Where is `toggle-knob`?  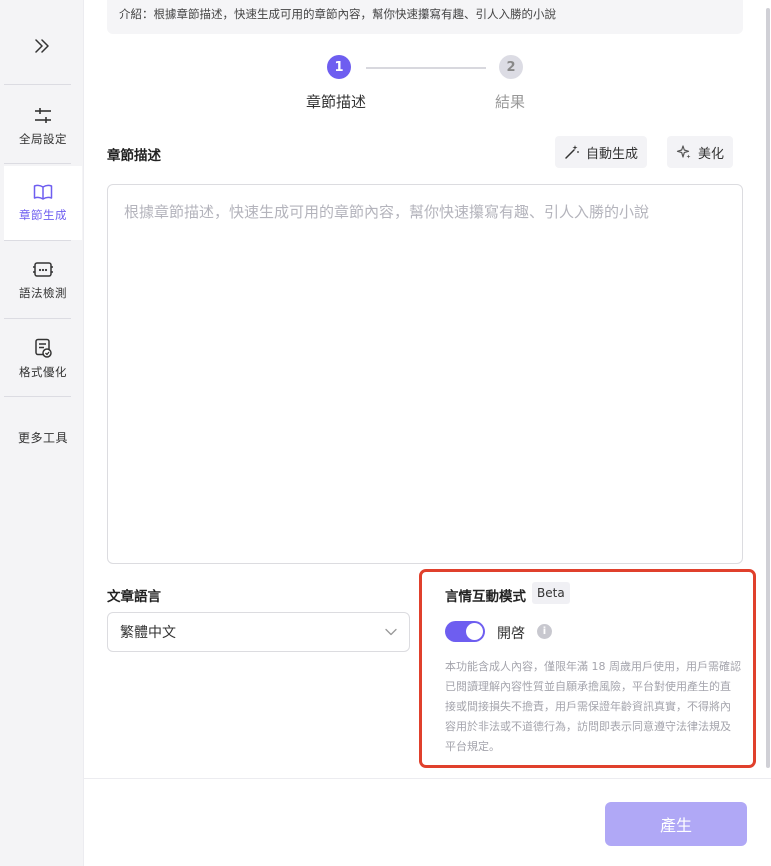
toggle-knob is located at coordinates (474, 631).